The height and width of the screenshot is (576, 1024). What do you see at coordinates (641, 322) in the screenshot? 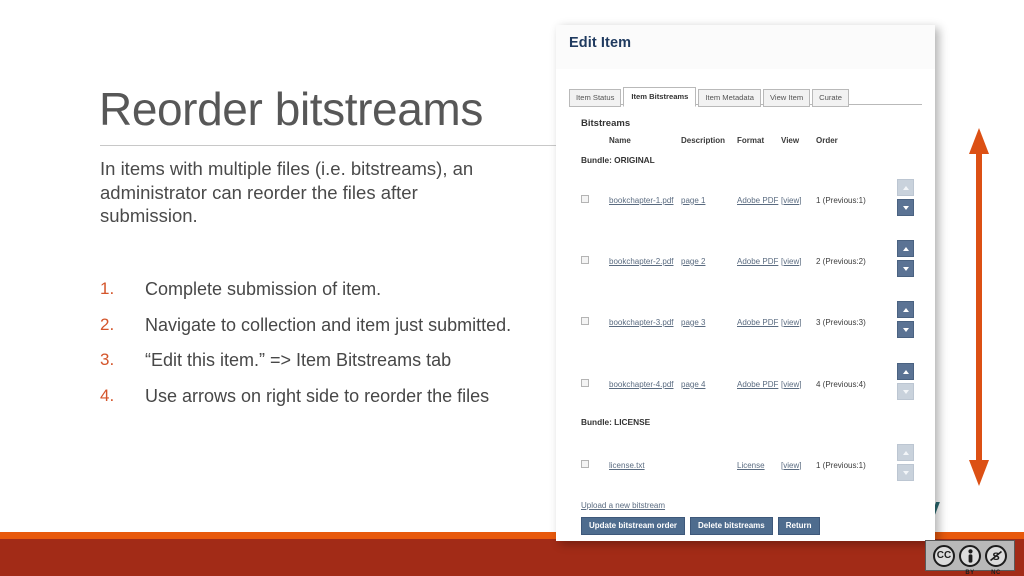
I see `bitstream-name-link: bookchapter-3.pdf` at bounding box center [641, 322].